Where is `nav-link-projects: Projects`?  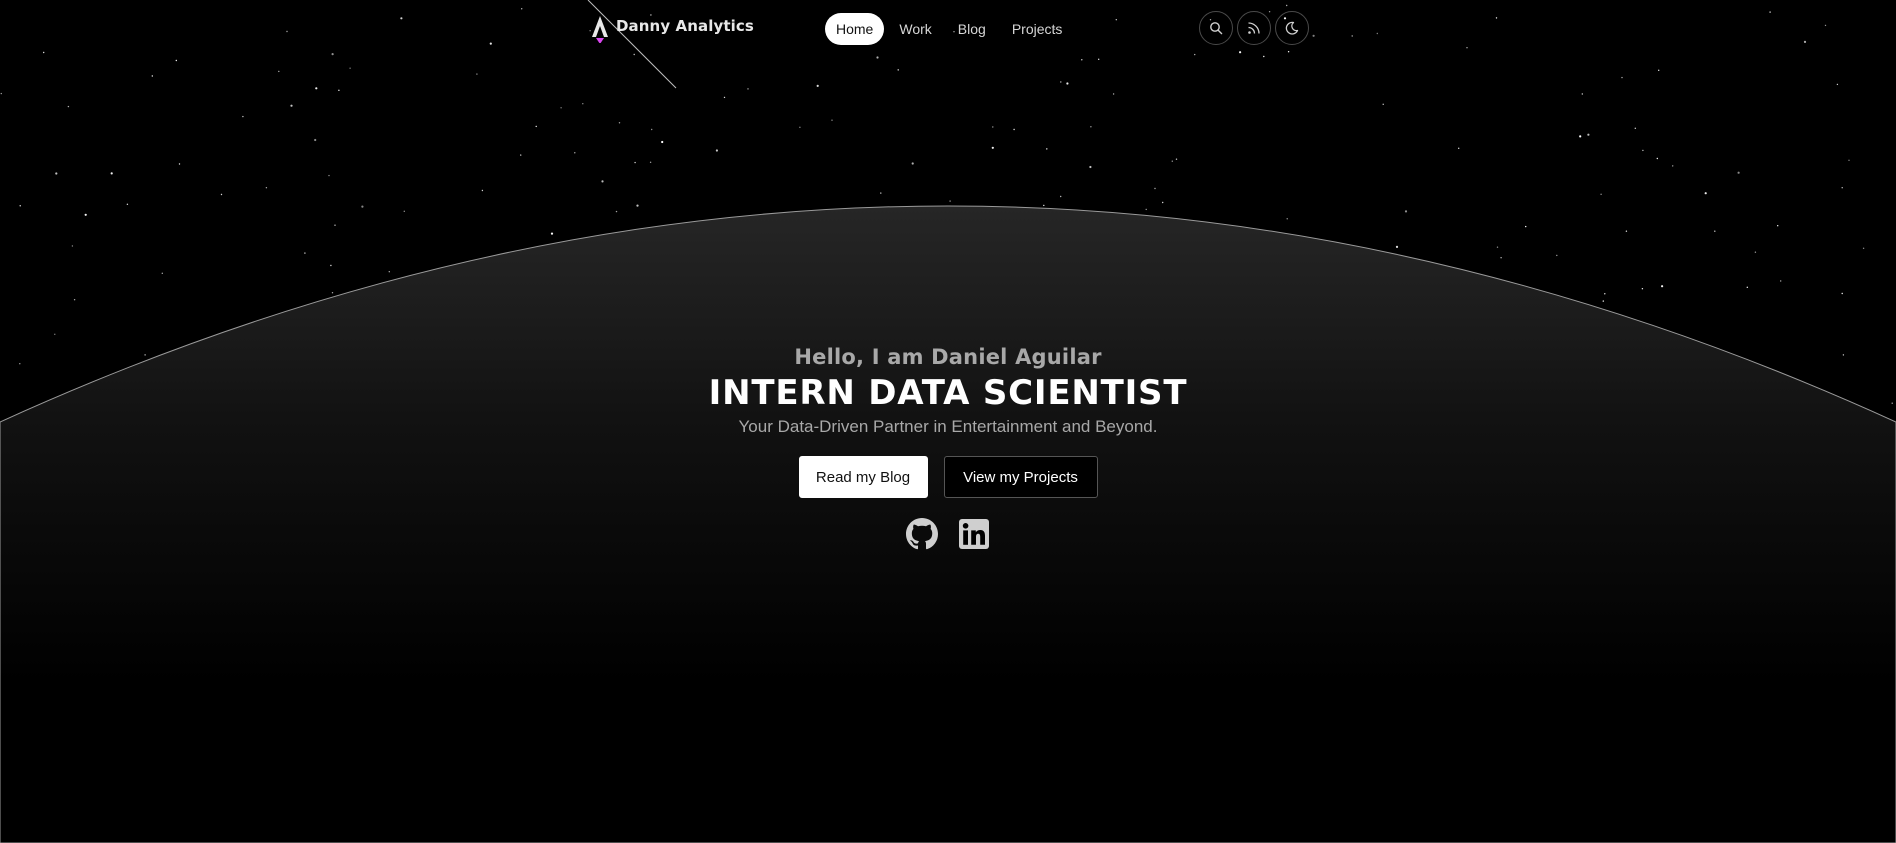
nav-link-projects: Projects is located at coordinates (1037, 29).